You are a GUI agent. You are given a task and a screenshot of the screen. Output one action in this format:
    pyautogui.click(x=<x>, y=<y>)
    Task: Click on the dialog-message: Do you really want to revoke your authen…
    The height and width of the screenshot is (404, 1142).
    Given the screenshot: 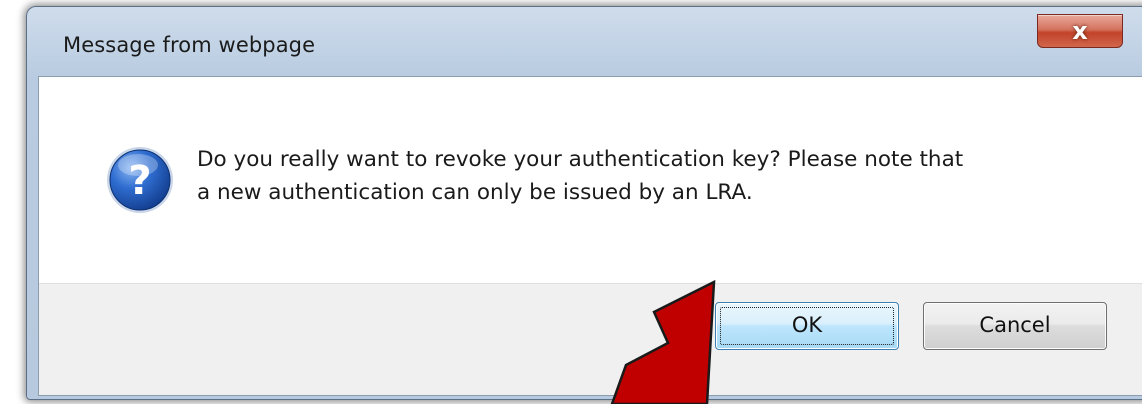 What is the action you would take?
    pyautogui.click(x=647, y=176)
    